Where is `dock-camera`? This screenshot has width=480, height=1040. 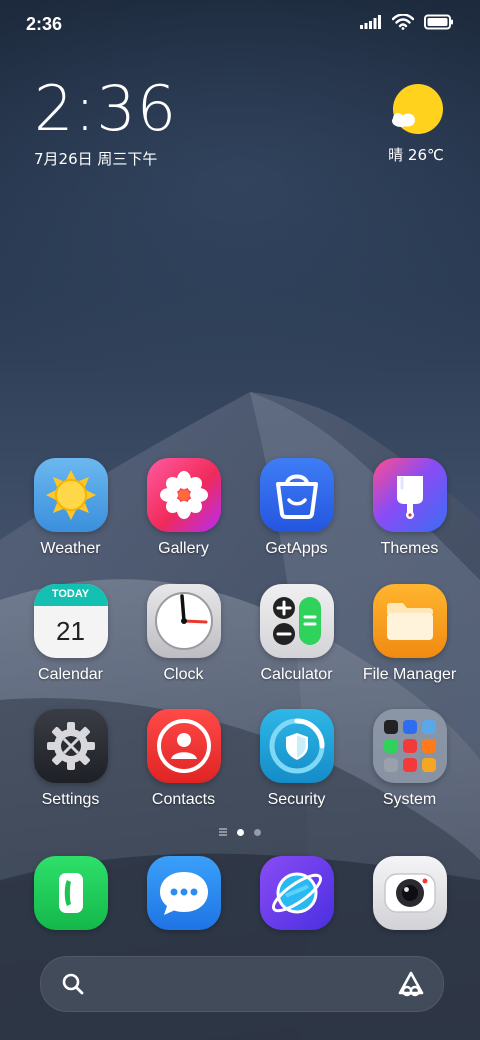
dock-camera is located at coordinates (409, 893).